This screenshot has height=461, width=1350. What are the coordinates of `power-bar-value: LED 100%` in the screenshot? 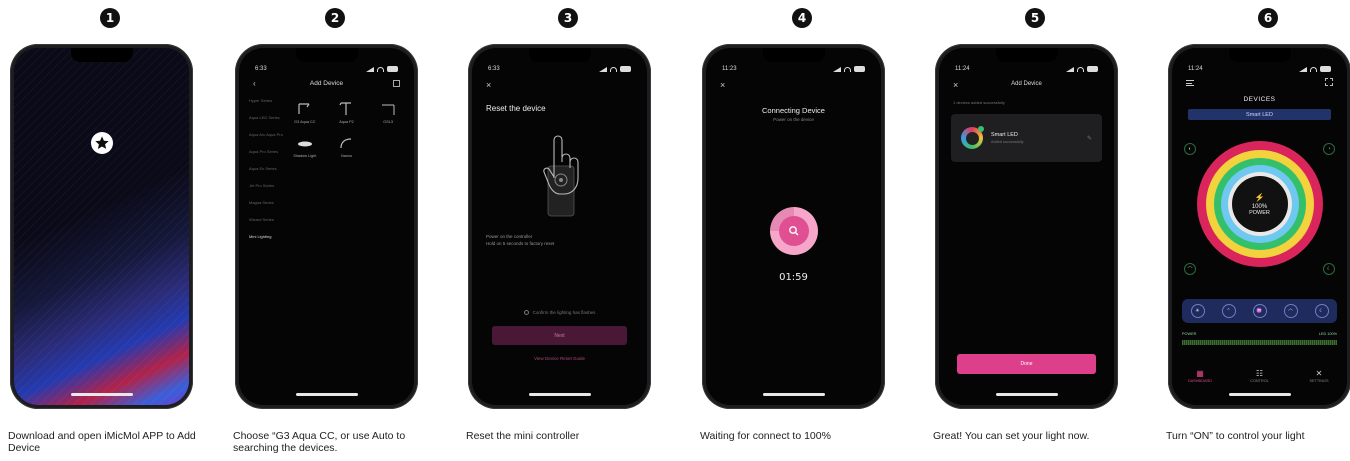 It's located at (1327, 334).